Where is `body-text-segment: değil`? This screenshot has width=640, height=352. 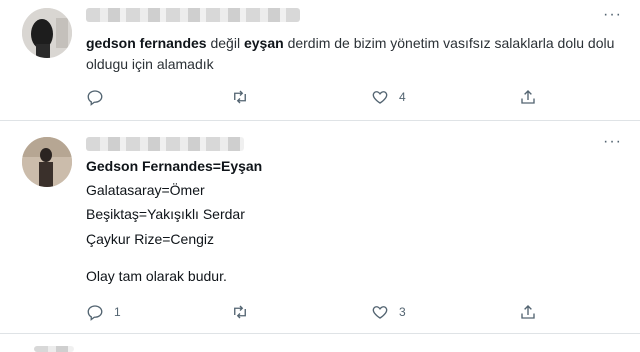 body-text-segment: değil is located at coordinates (225, 43).